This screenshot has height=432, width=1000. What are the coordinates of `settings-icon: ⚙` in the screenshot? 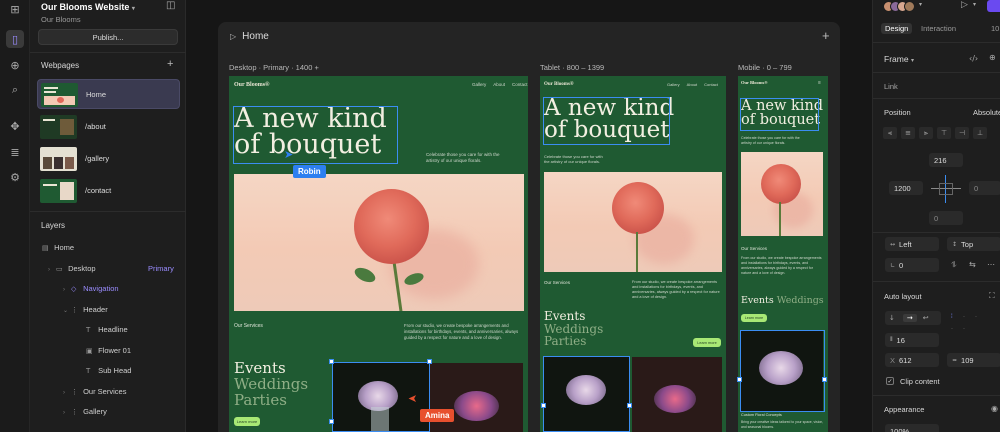 It's located at (15, 177).